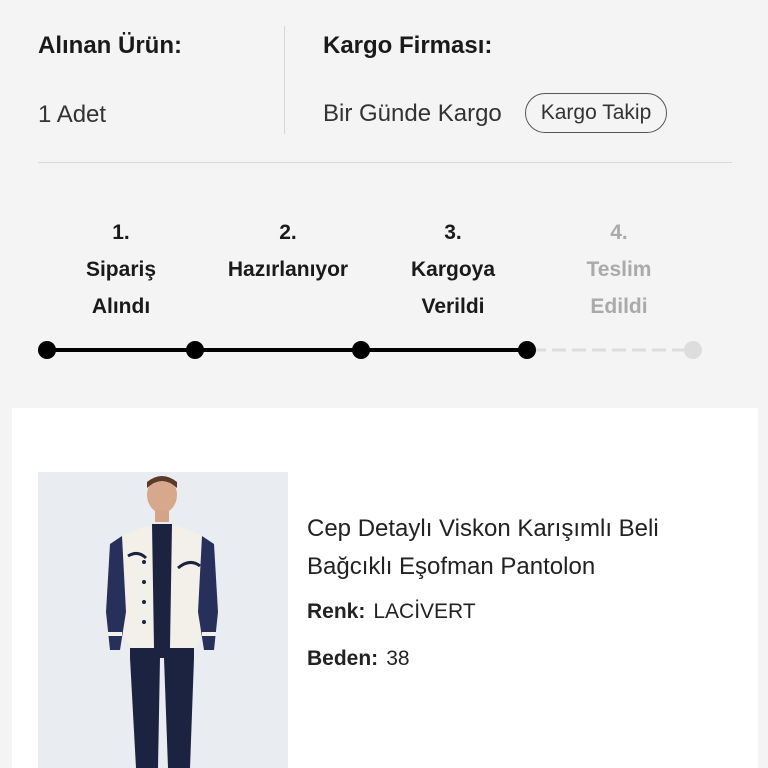 The height and width of the screenshot is (768, 768). I want to click on step-order-received: 1. Sipariş Alındı, so click(121, 269).